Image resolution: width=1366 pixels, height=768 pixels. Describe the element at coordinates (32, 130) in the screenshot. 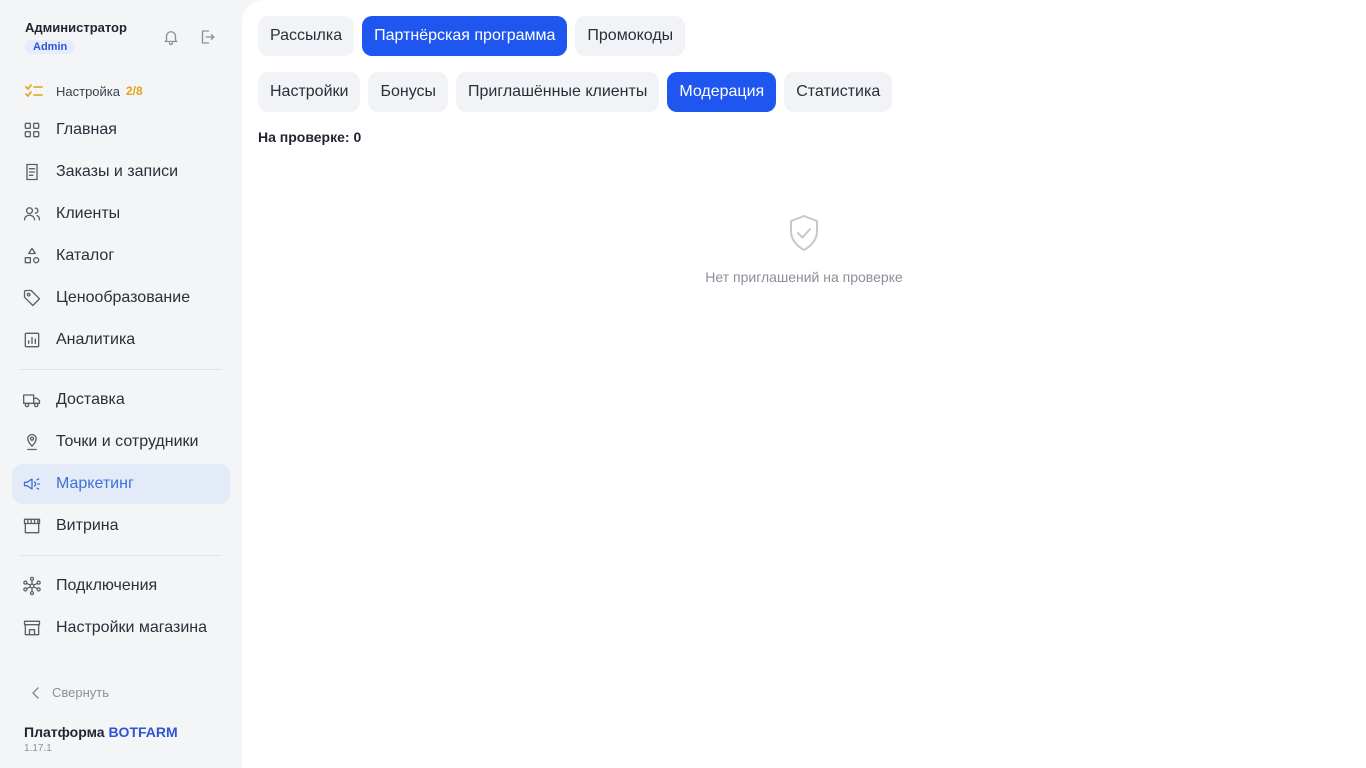

I see `grid-icon` at that location.